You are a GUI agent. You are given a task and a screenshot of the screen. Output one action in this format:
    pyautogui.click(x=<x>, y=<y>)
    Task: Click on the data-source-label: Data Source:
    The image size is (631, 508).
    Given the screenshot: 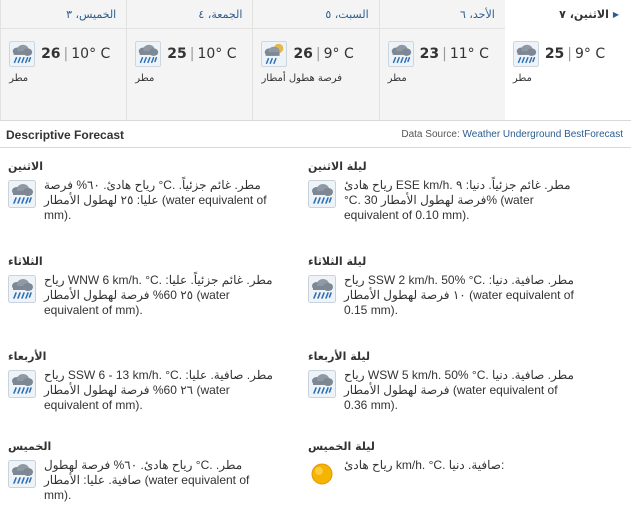 What is the action you would take?
    pyautogui.click(x=432, y=134)
    